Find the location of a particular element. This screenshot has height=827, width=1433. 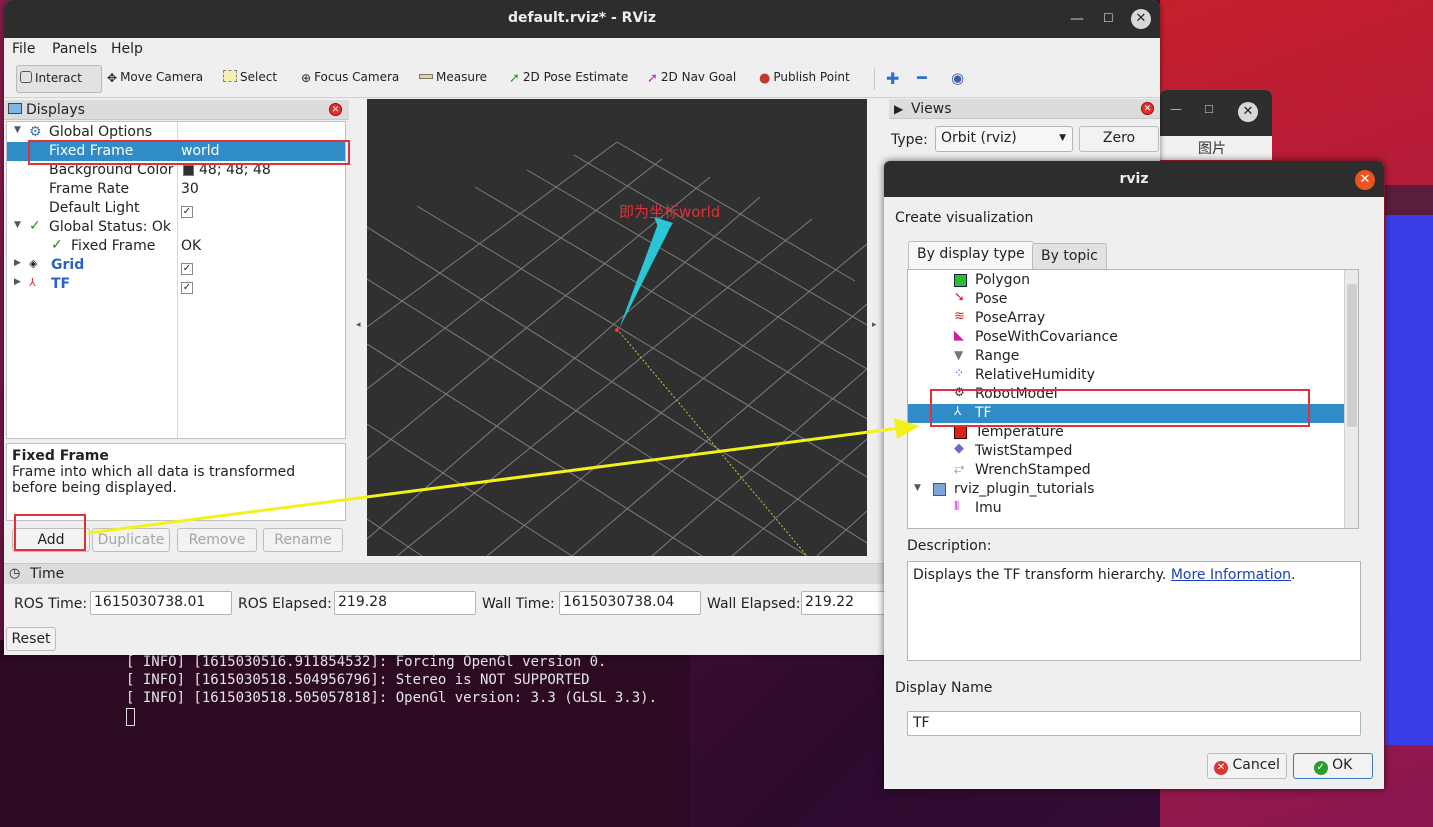

annotation-arrow-yellow is located at coordinates (494, 480).